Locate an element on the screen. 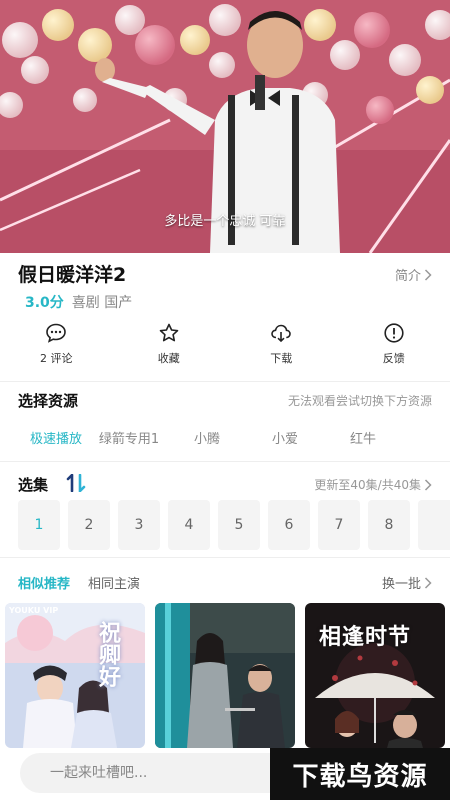  bottom-bar: 一起来吐槽吧... 下载鸟资源 is located at coordinates (225, 774).